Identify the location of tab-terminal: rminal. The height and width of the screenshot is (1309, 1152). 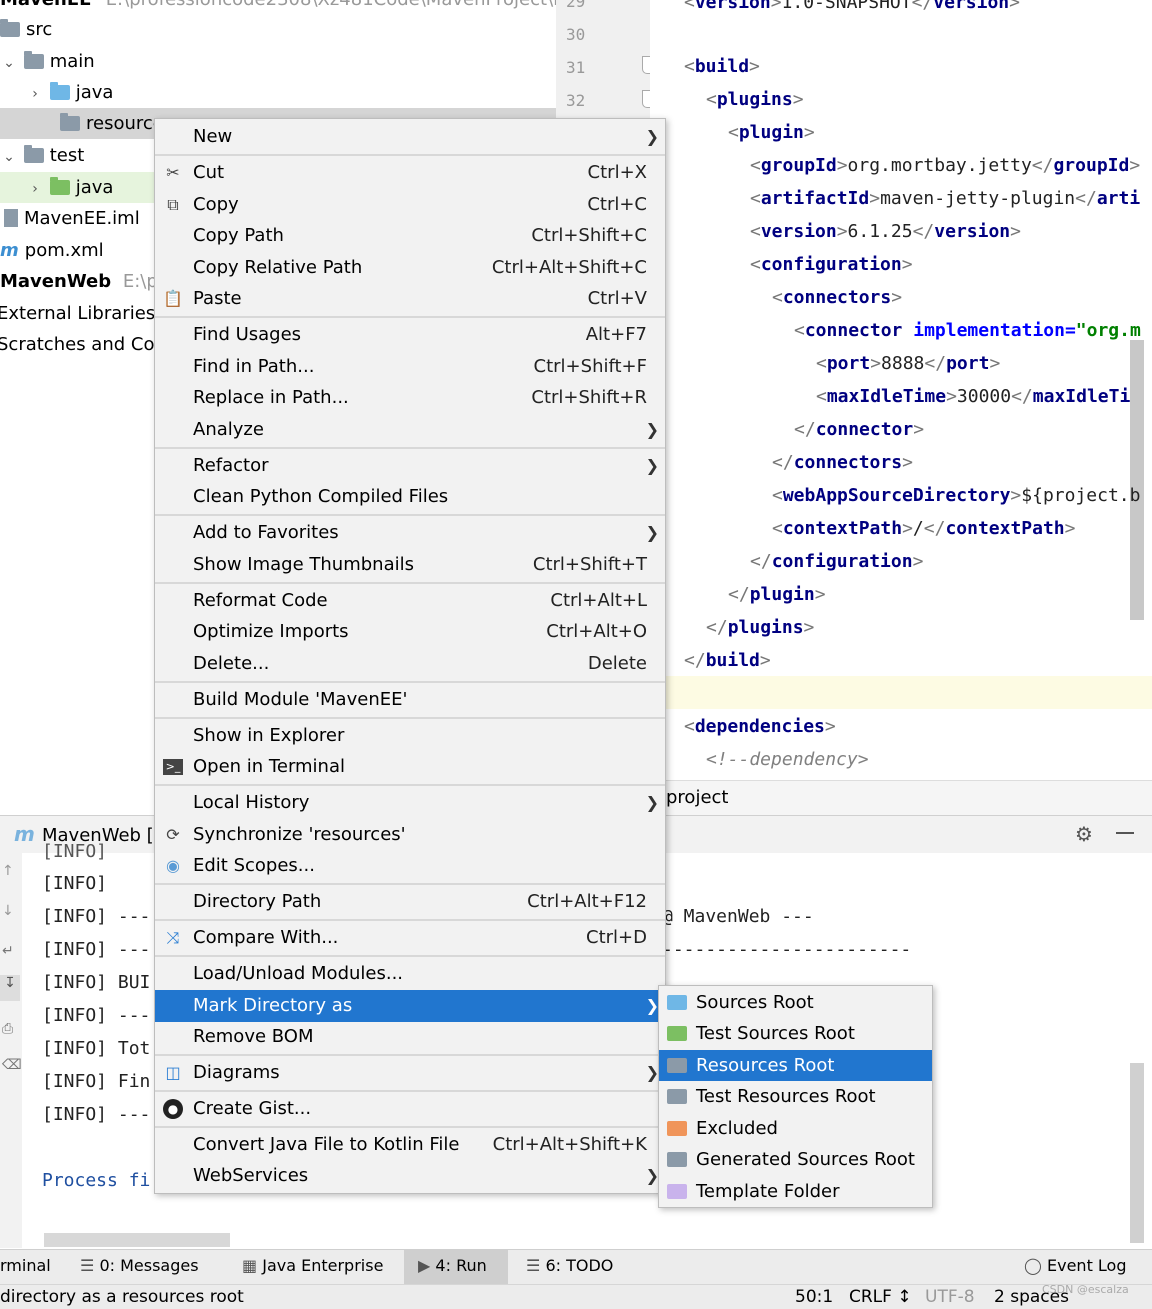
(25, 1265).